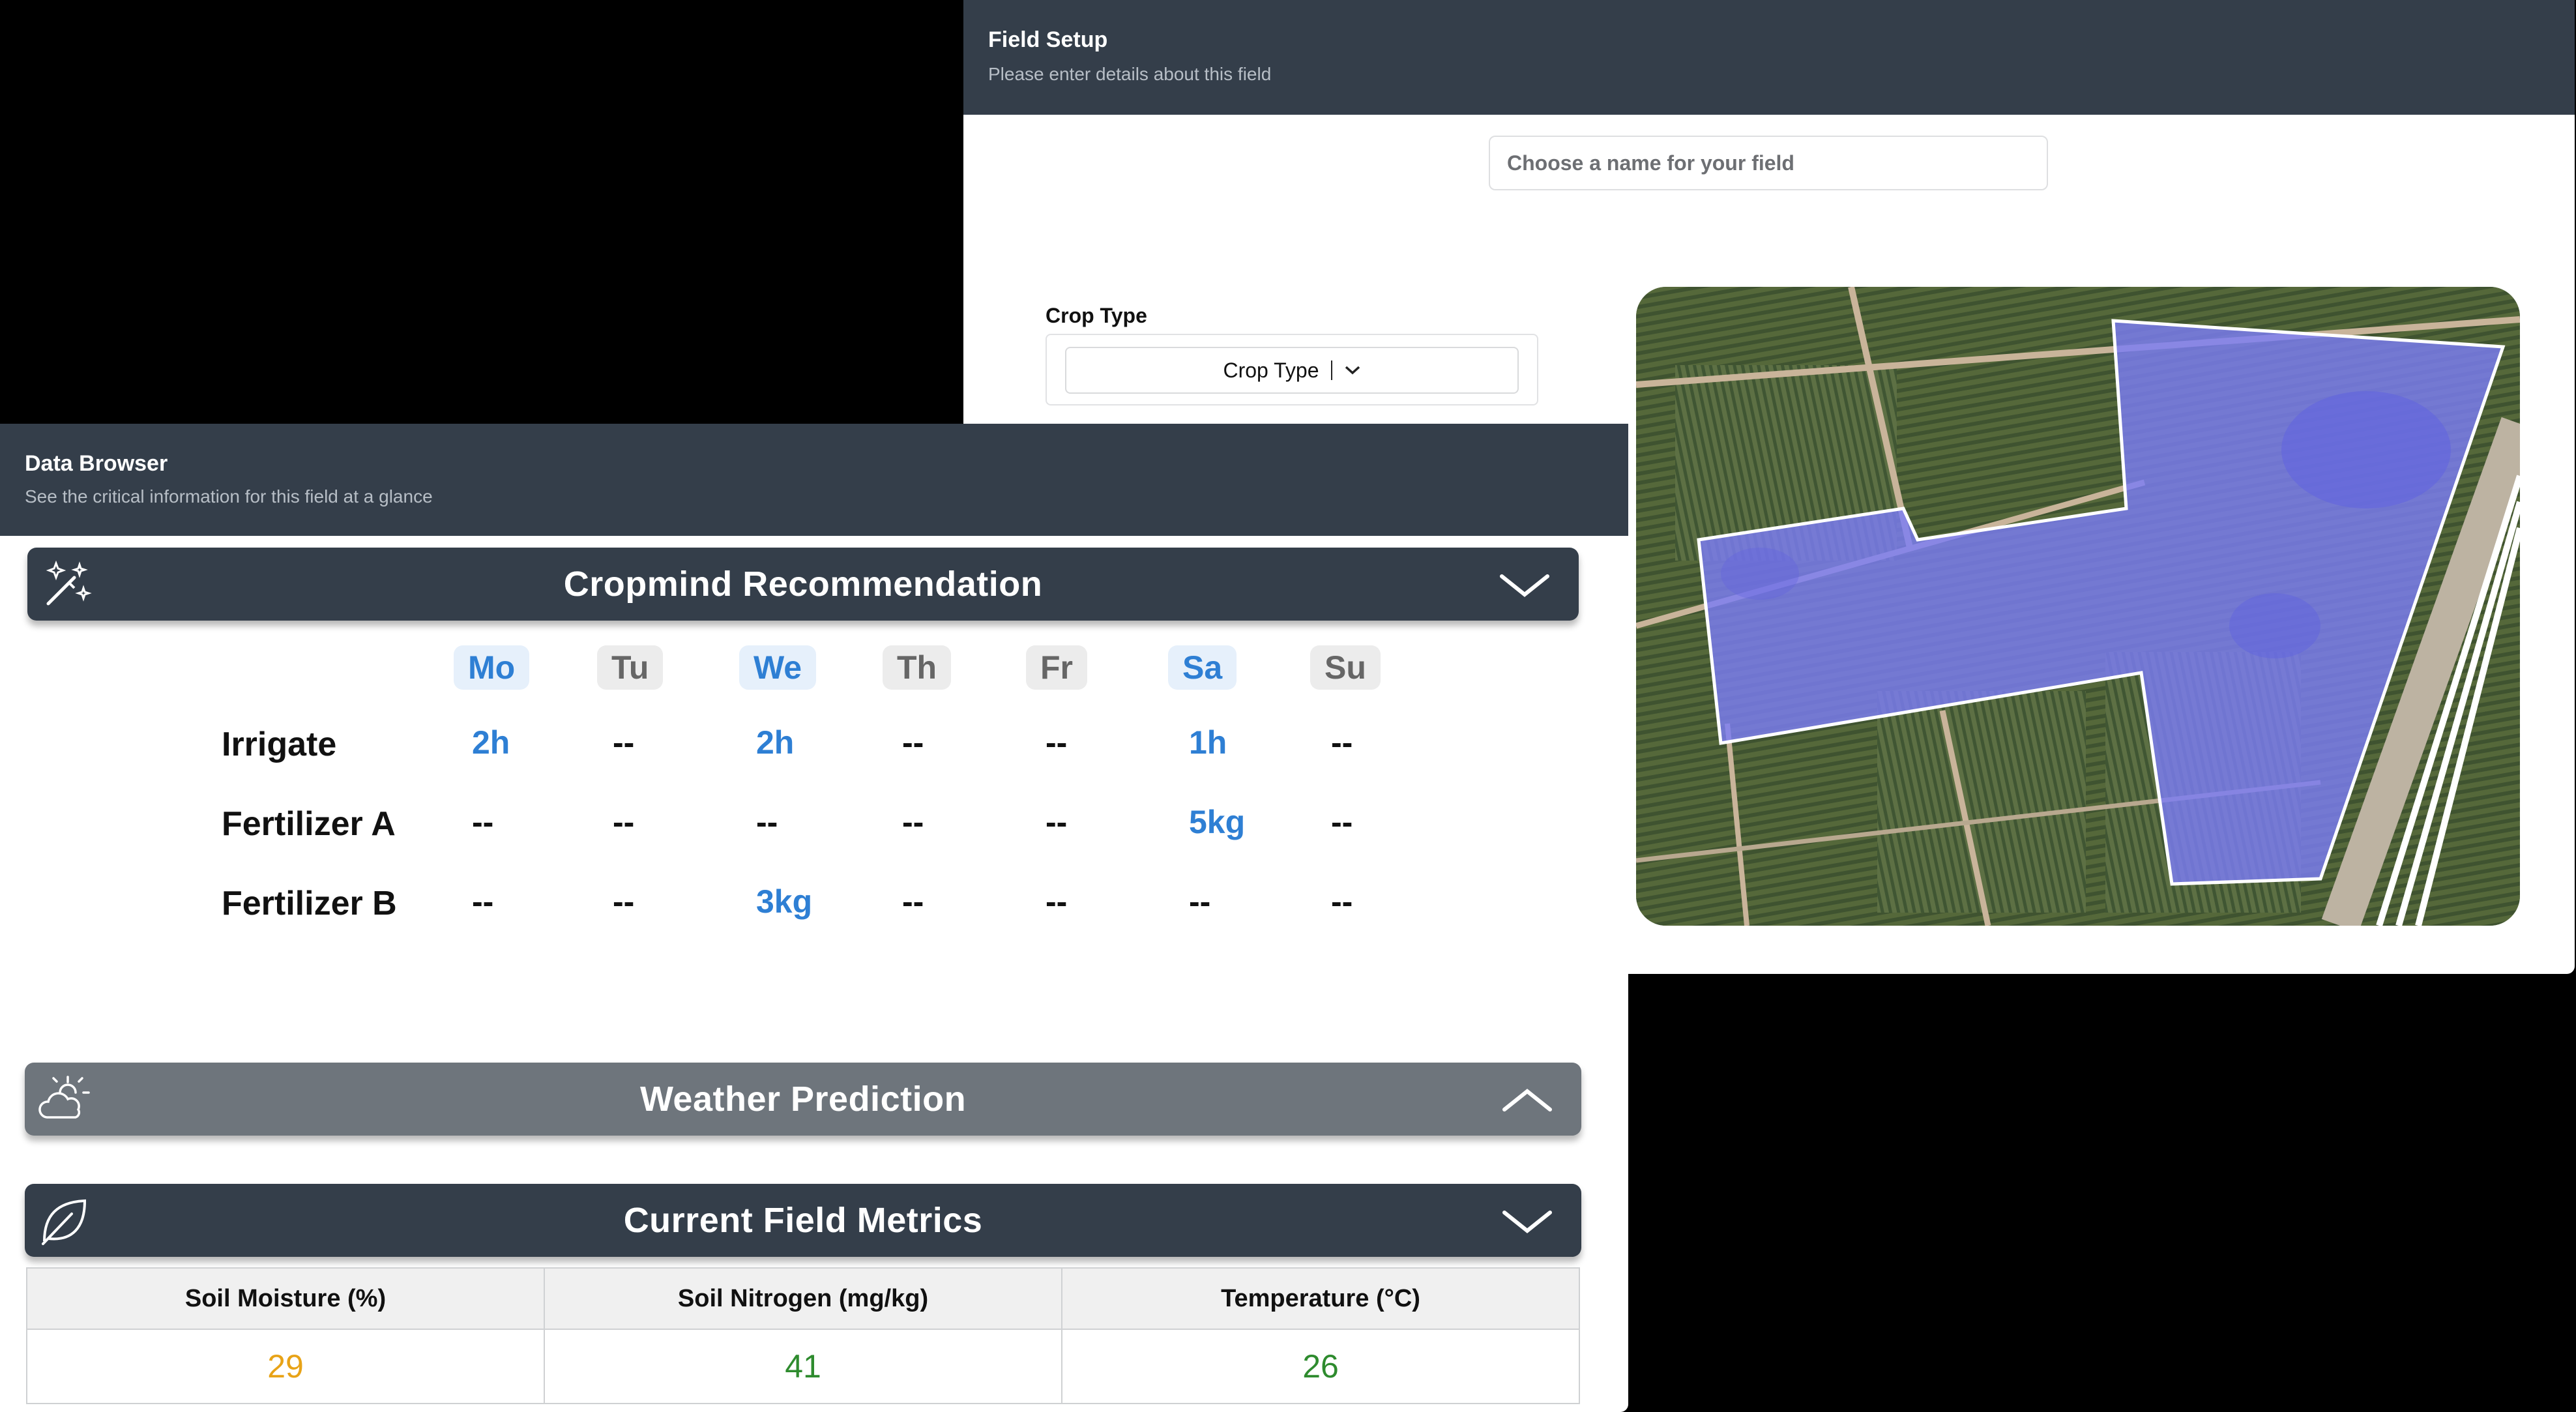 The width and height of the screenshot is (2576, 1412). I want to click on day-pill-fr: Fr, so click(1056, 667).